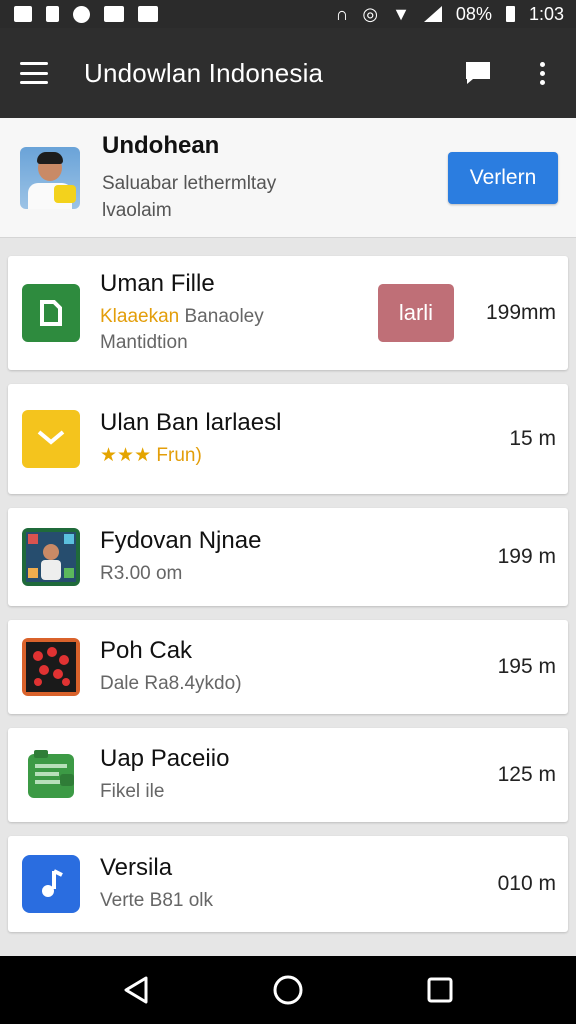 Image resolution: width=576 pixels, height=1024 pixels. What do you see at coordinates (148, 14) in the screenshot?
I see `mail-icon` at bounding box center [148, 14].